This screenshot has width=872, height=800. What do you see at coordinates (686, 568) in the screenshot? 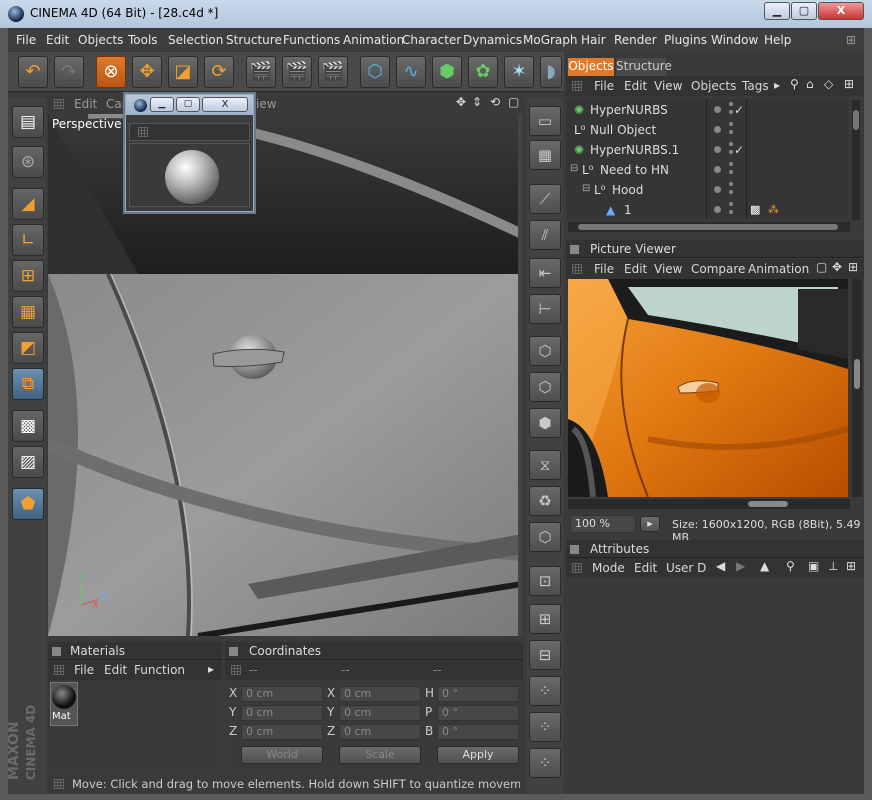
I see `attr-menu-user-data: User D` at bounding box center [686, 568].